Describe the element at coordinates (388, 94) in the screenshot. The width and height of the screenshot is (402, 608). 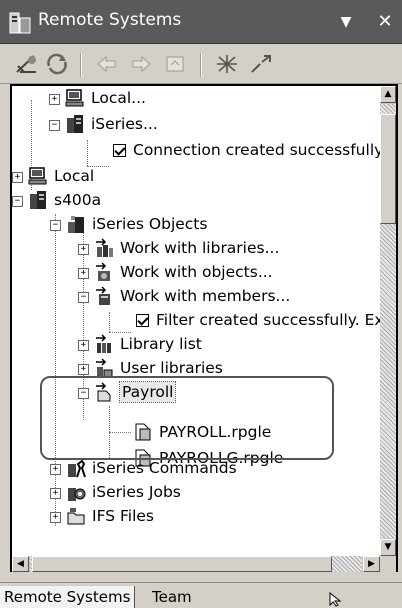
I see `scroll-up-icon: ▲` at that location.